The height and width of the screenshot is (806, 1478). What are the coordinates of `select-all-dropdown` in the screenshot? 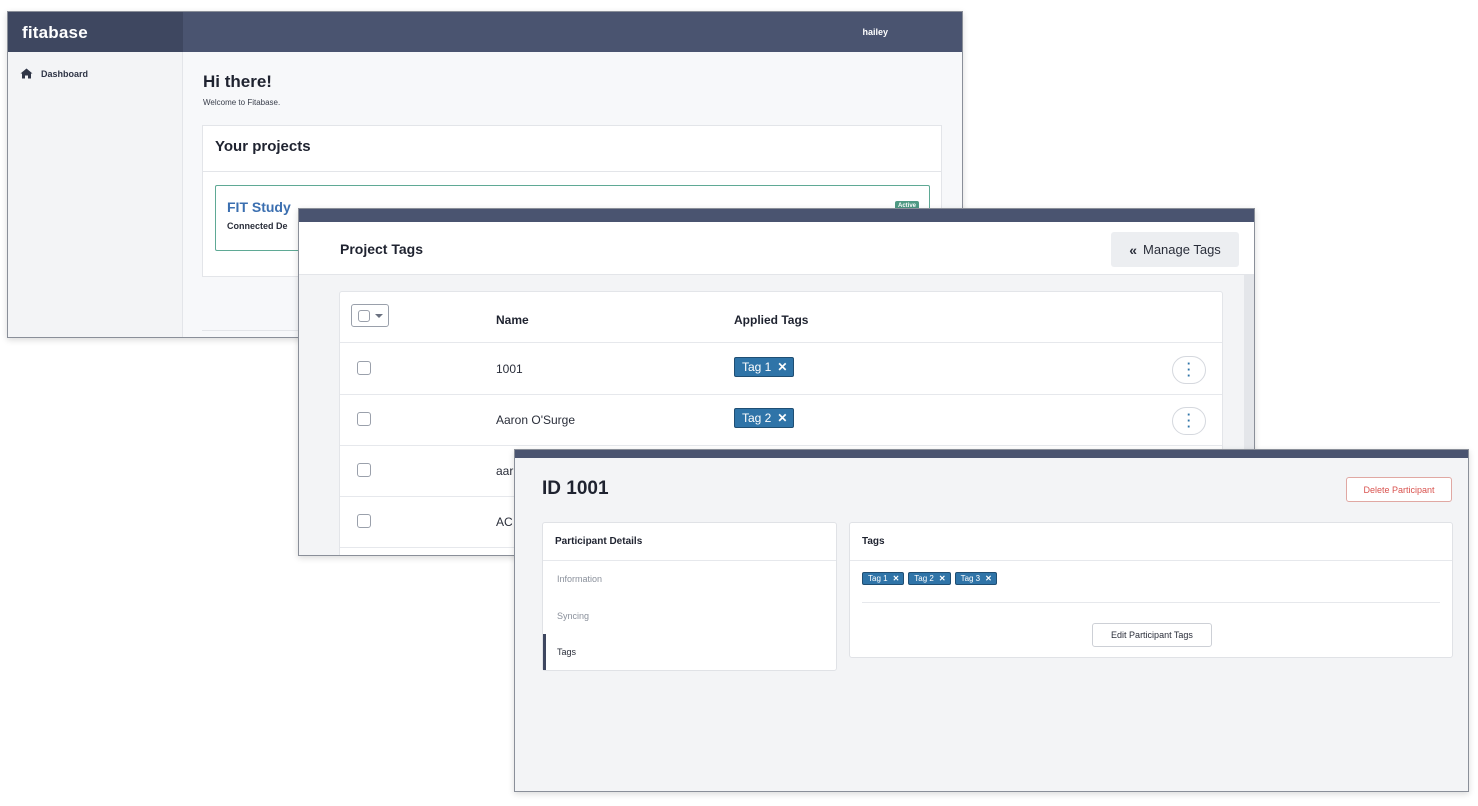 It's located at (370, 315).